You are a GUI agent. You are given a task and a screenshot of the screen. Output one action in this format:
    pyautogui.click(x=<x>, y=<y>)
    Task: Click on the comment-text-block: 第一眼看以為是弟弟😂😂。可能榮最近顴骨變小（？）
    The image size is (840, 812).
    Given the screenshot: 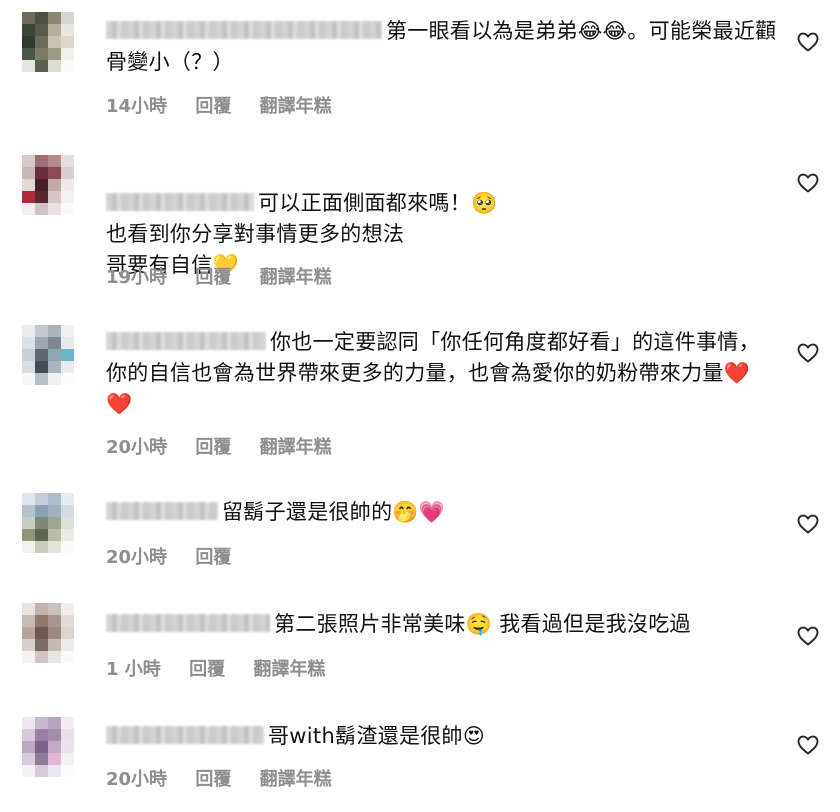 What is the action you would take?
    pyautogui.click(x=446, y=47)
    